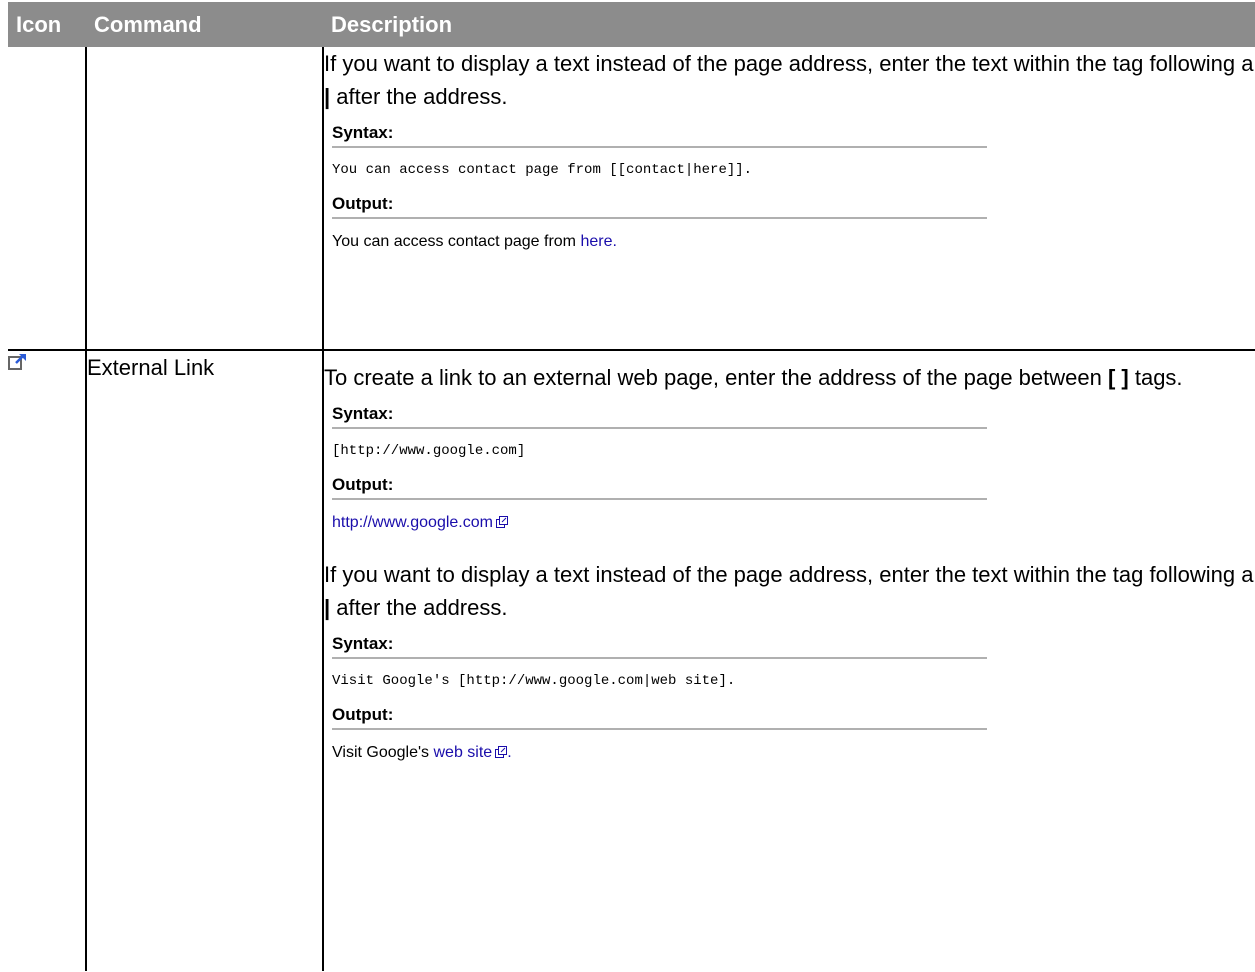 This screenshot has height=972, width=1255. Describe the element at coordinates (1155, 377) in the screenshot. I see `paragraph-text: tags.` at that location.